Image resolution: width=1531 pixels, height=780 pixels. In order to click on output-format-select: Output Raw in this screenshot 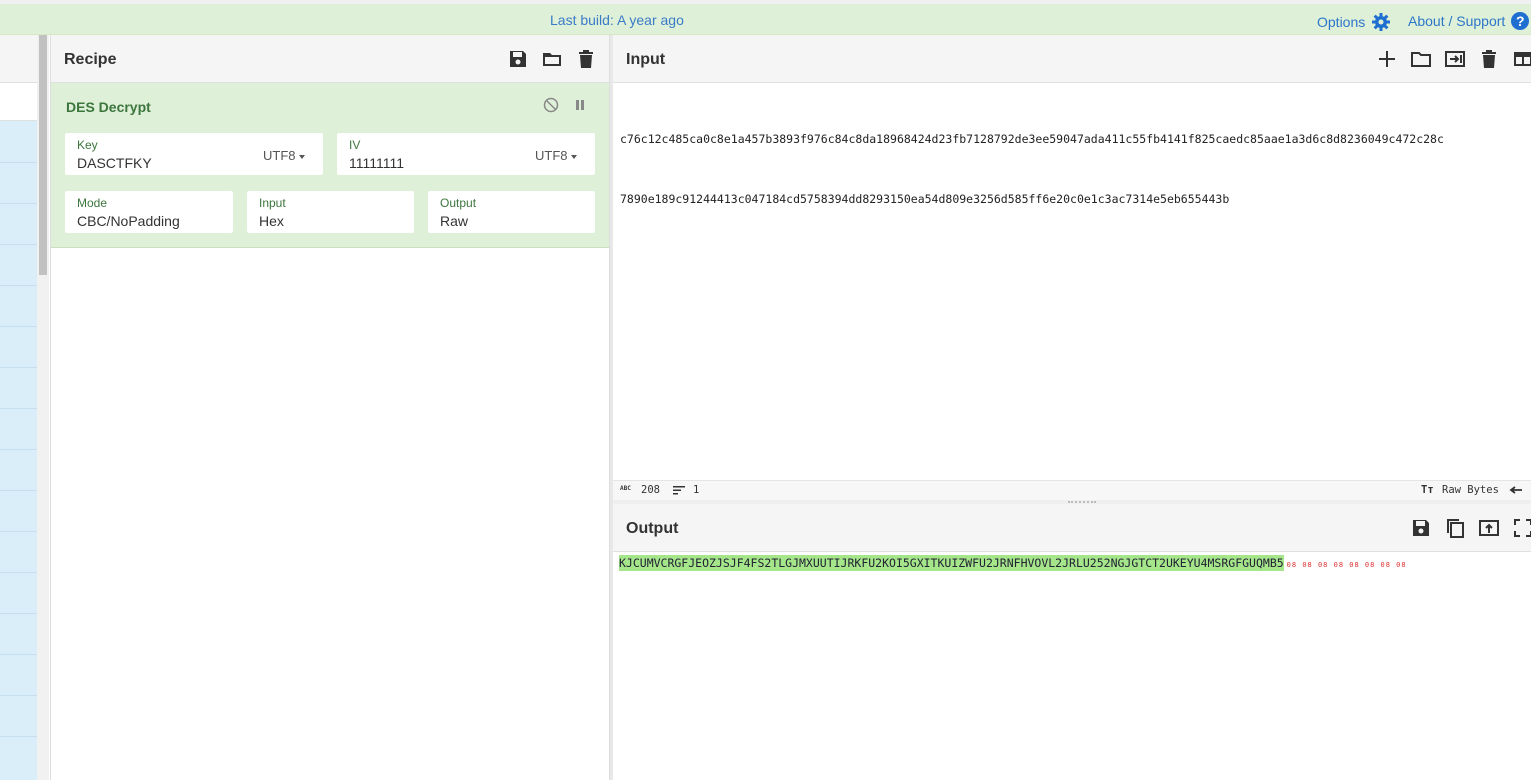, I will do `click(511, 212)`.